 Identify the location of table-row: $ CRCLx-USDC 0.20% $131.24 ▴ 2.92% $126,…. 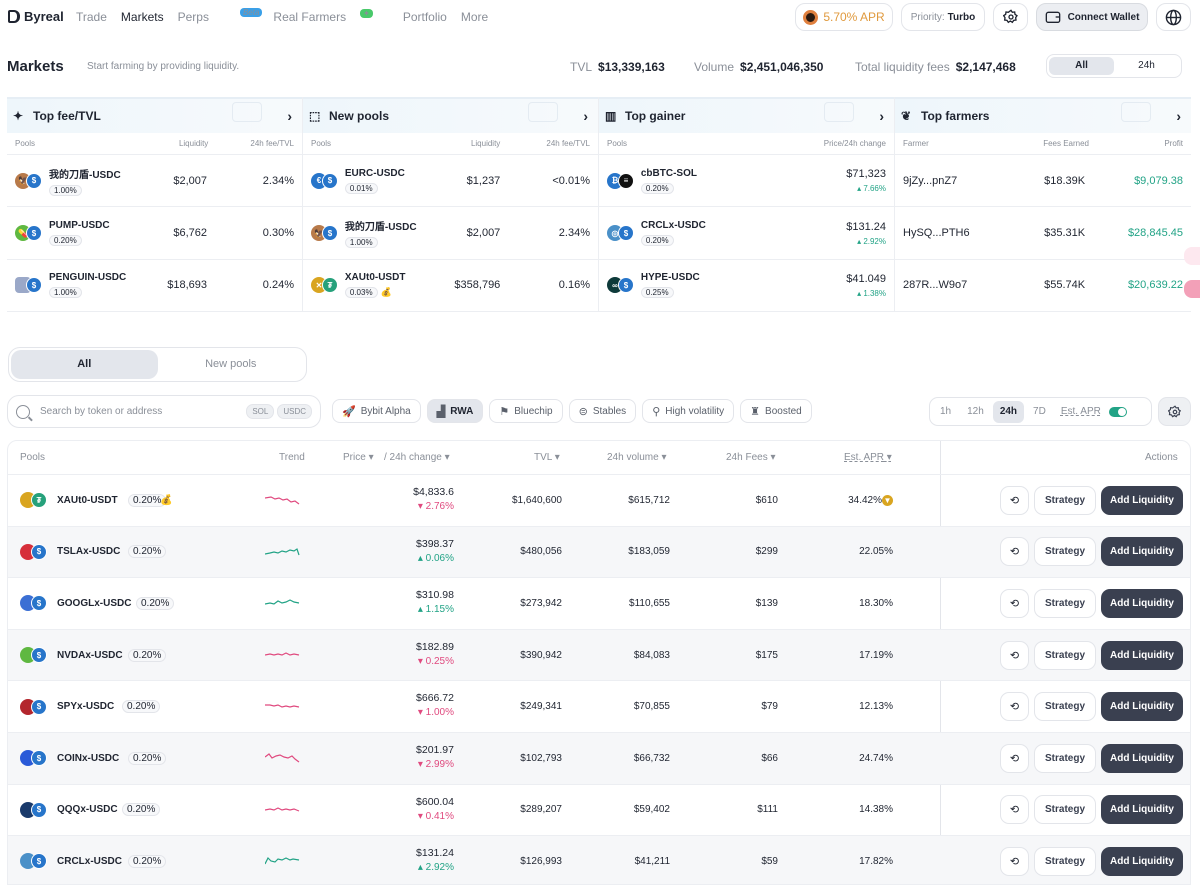
(599, 860).